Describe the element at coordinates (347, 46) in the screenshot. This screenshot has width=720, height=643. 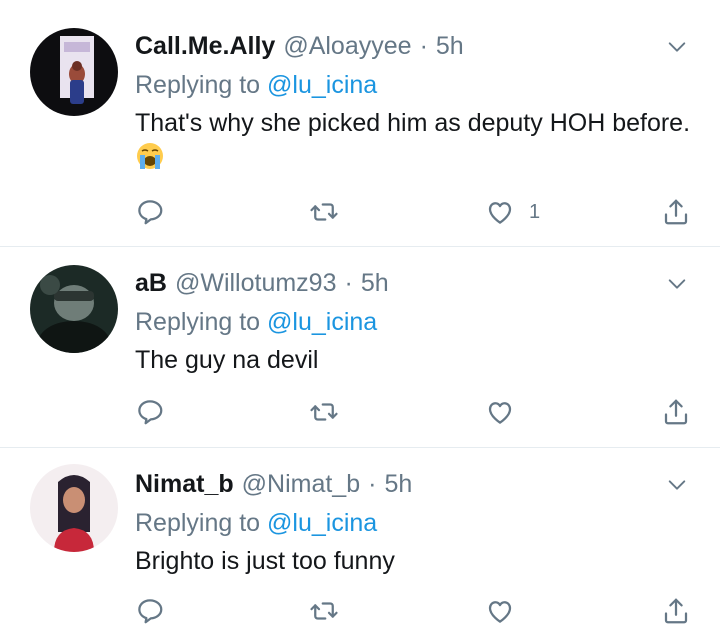
I see `user-handle: @Aloayyee` at that location.